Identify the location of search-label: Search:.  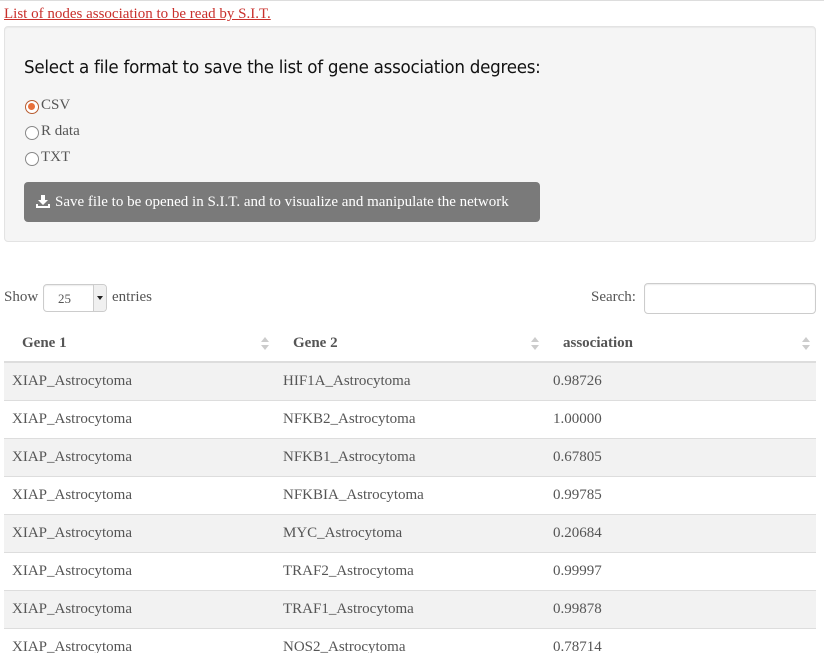
(613, 297).